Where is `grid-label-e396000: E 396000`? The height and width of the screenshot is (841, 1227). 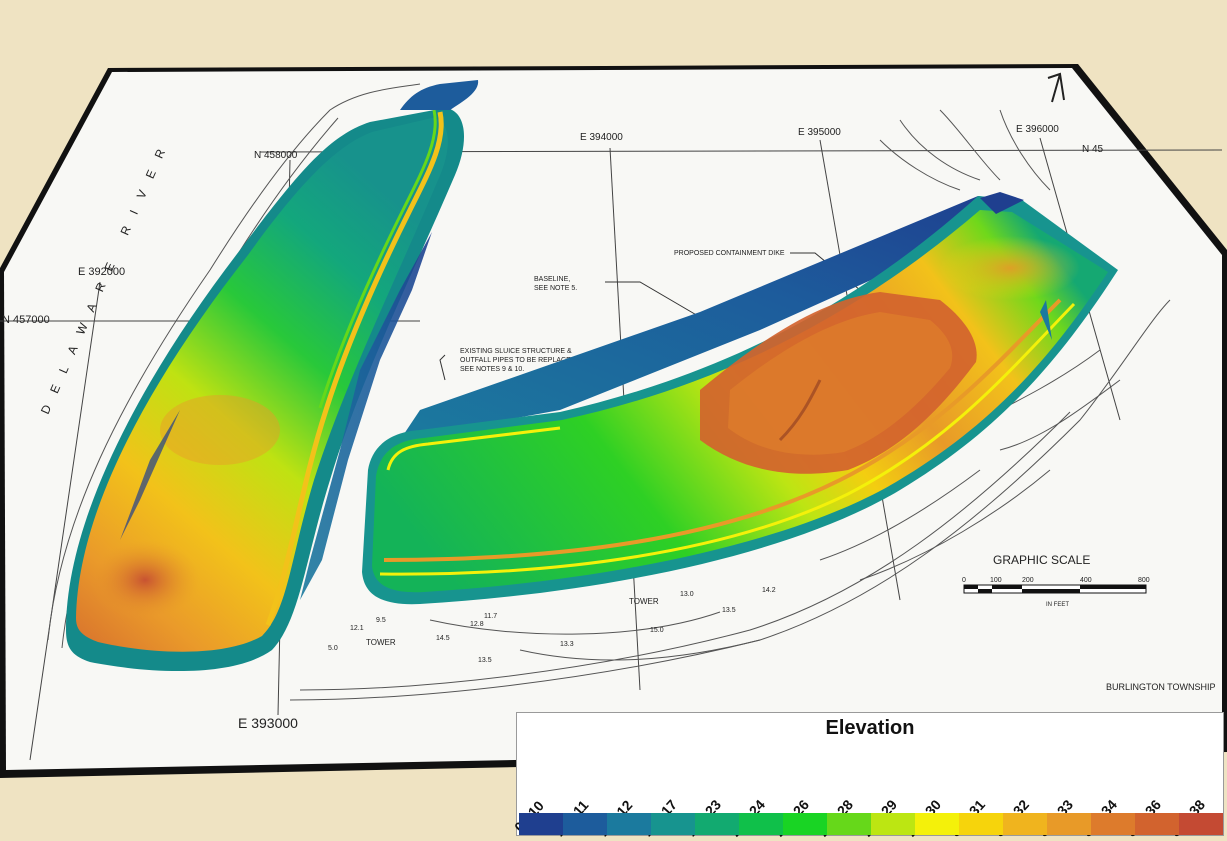
grid-label-e396000: E 396000 is located at coordinates (1037, 129).